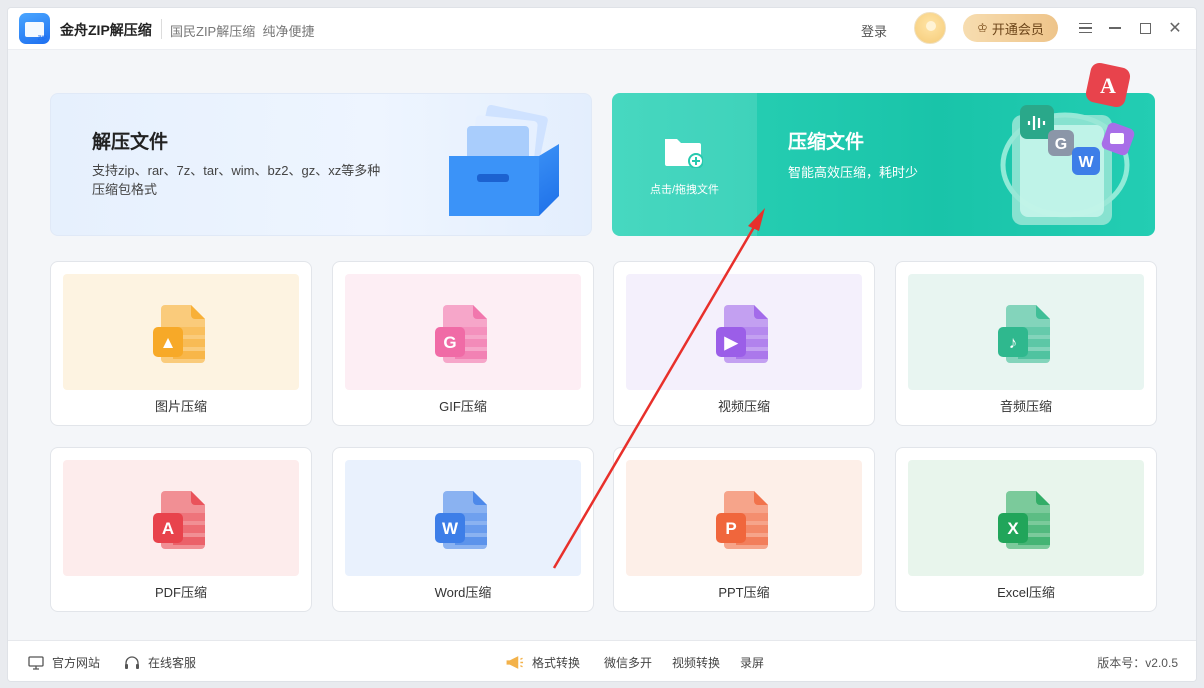 The width and height of the screenshot is (1204, 688). Describe the element at coordinates (161, 29) in the screenshot. I see `title-divider` at that location.